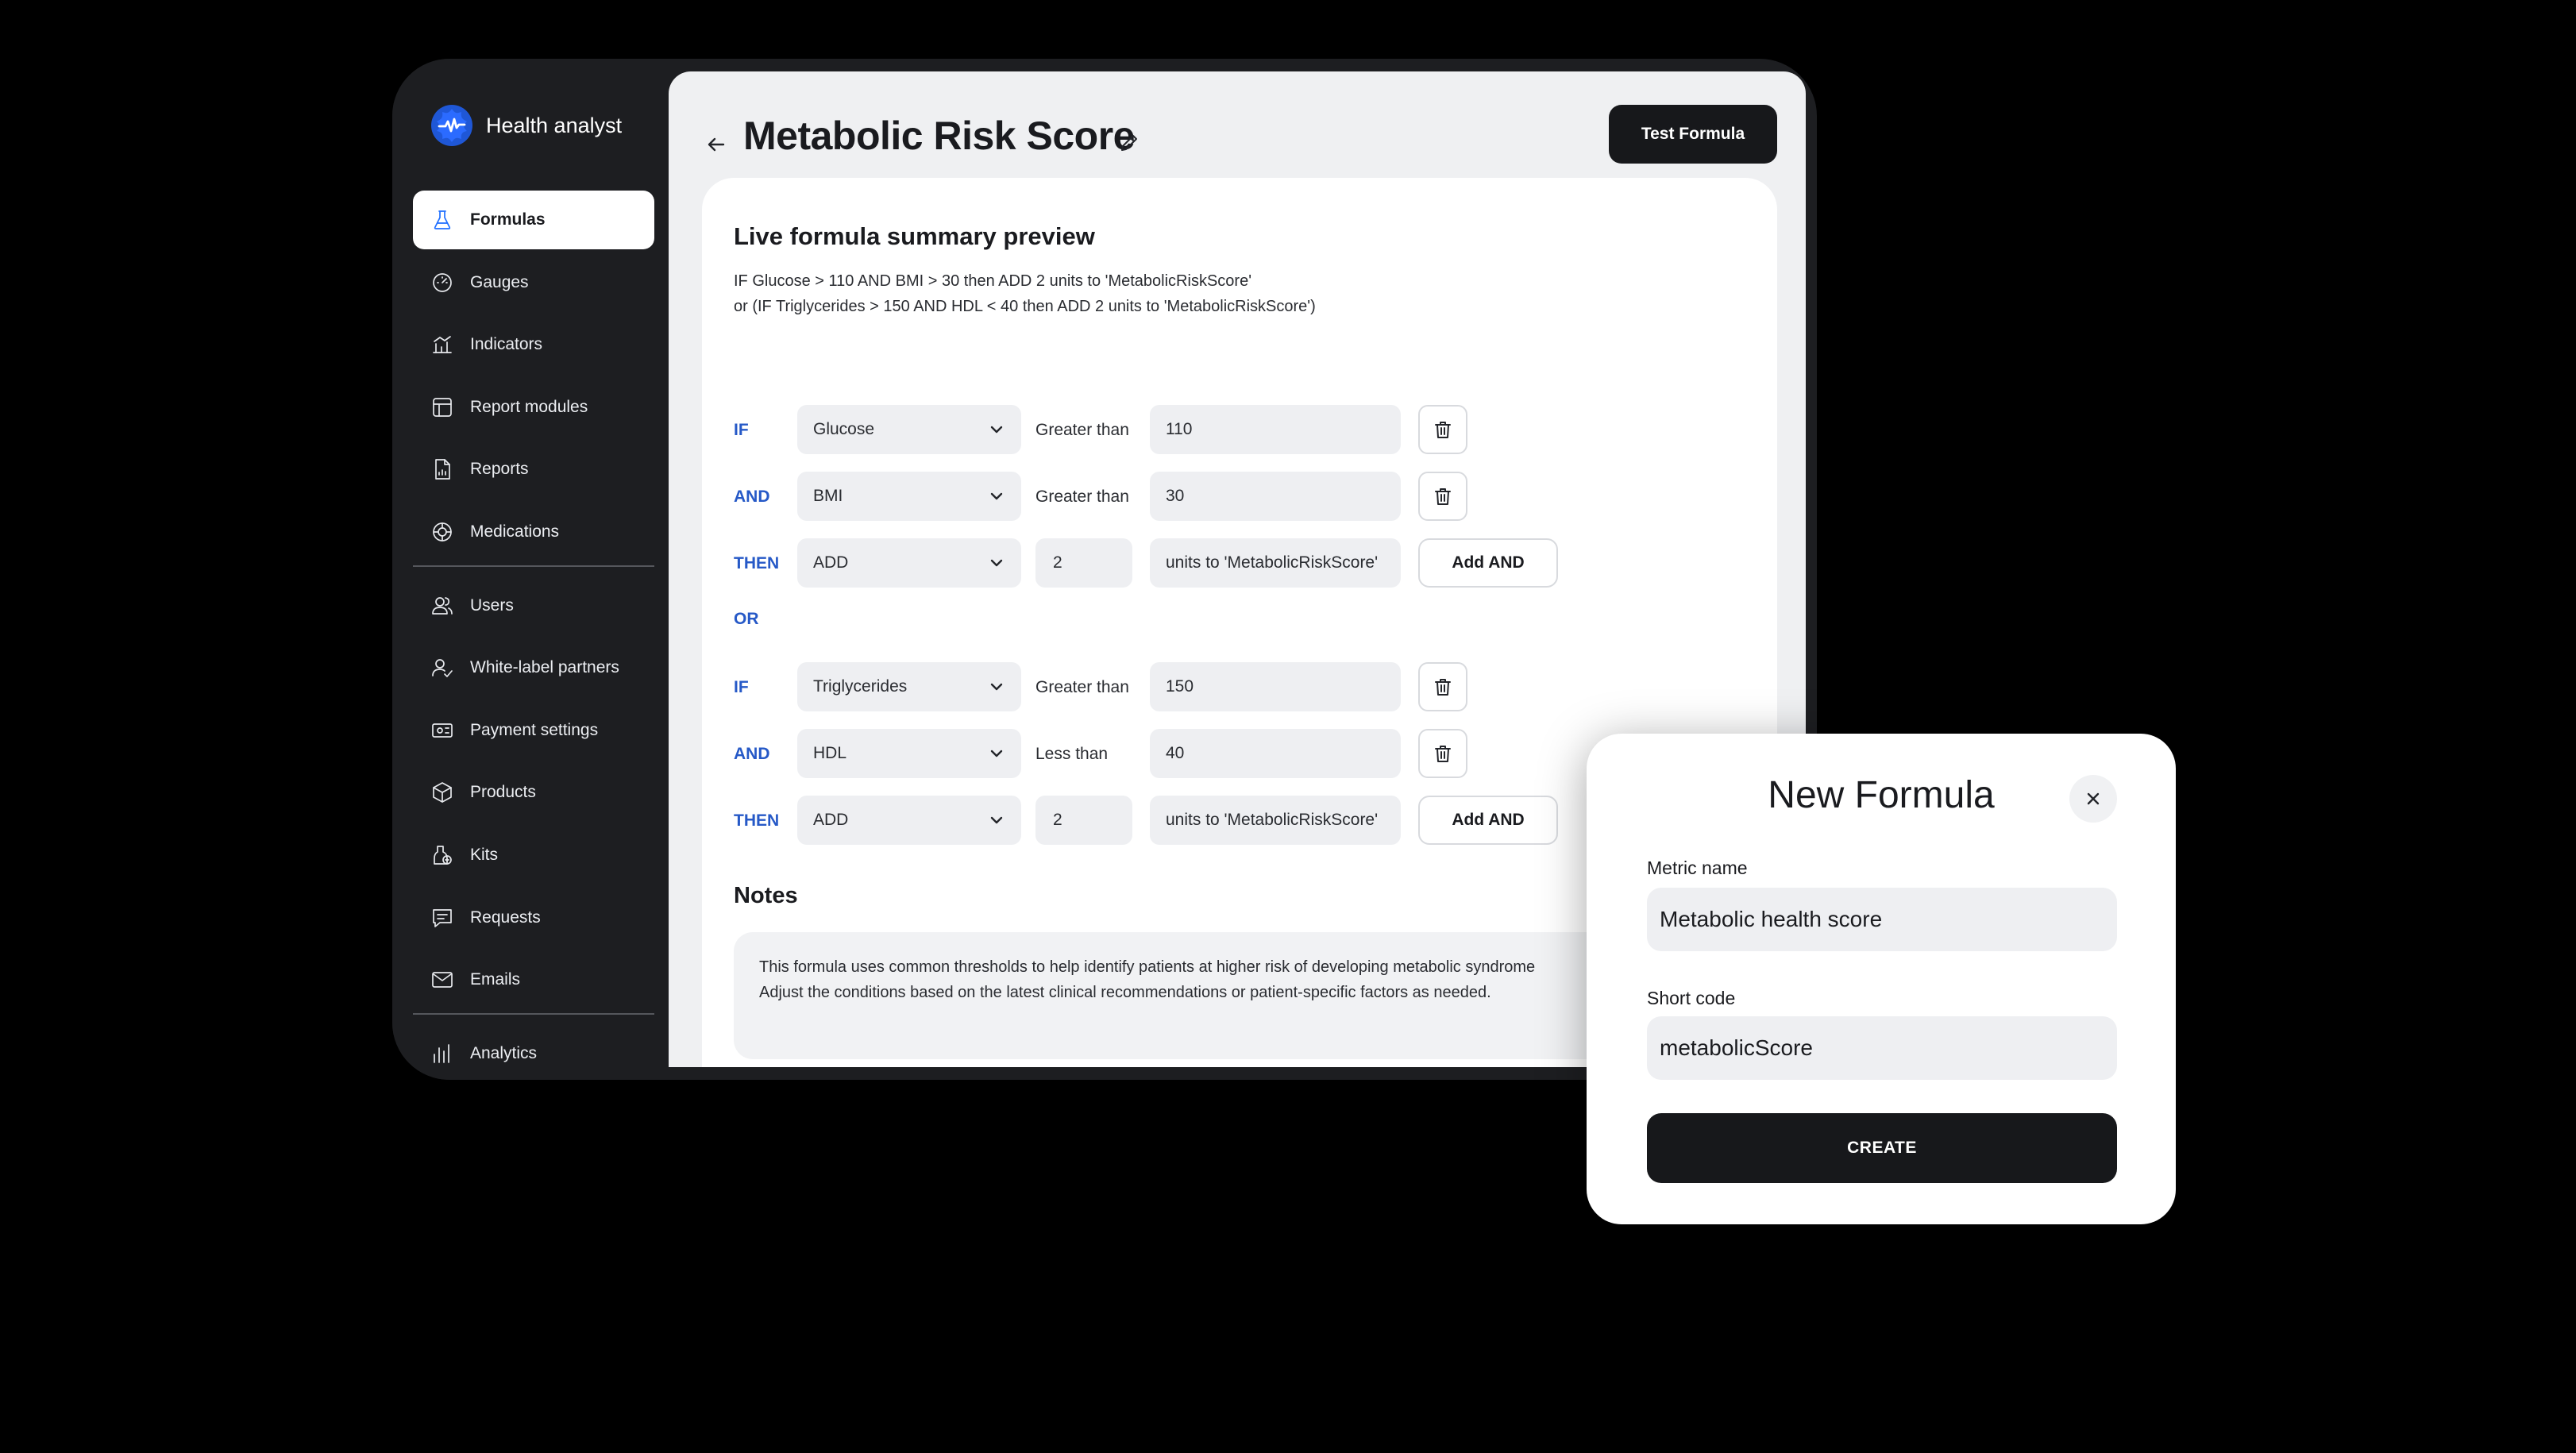  I want to click on sidebar-item-payment-settings: Payment settings, so click(533, 730).